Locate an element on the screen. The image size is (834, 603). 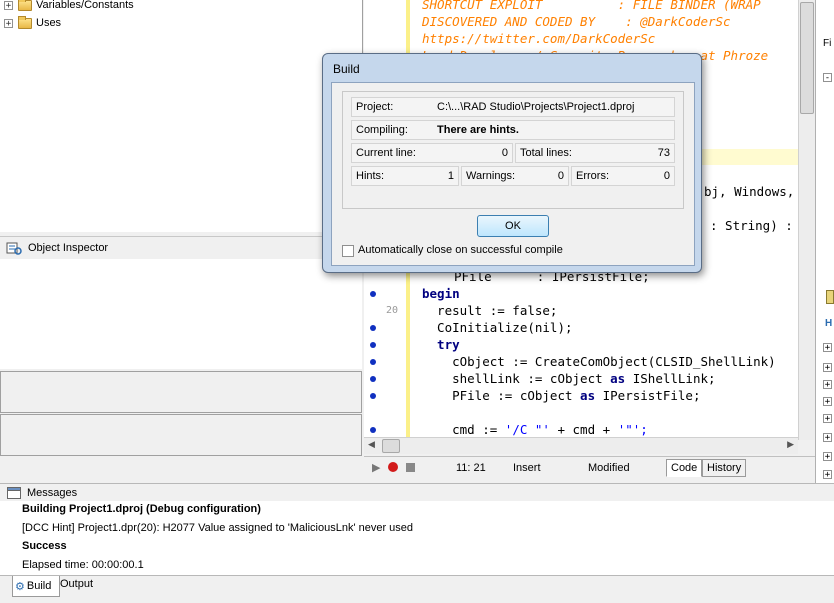
warnings-cell: Warnings: 0 is located at coordinates (515, 176).